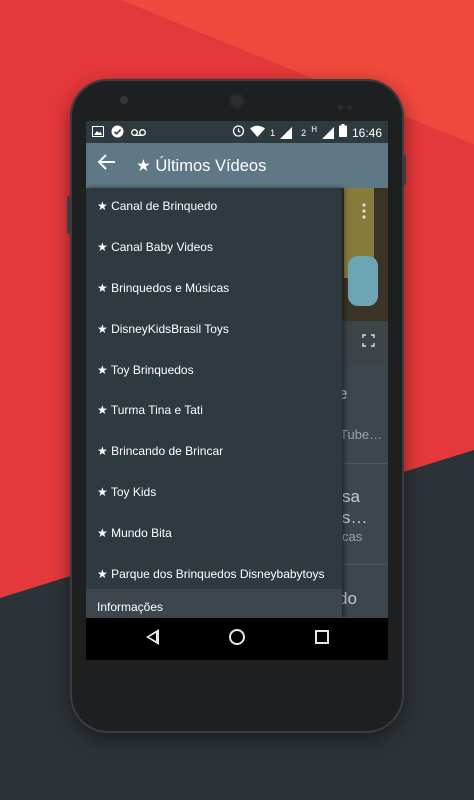 Image resolution: width=474 pixels, height=800 pixels. I want to click on nav-home-icon, so click(237, 637).